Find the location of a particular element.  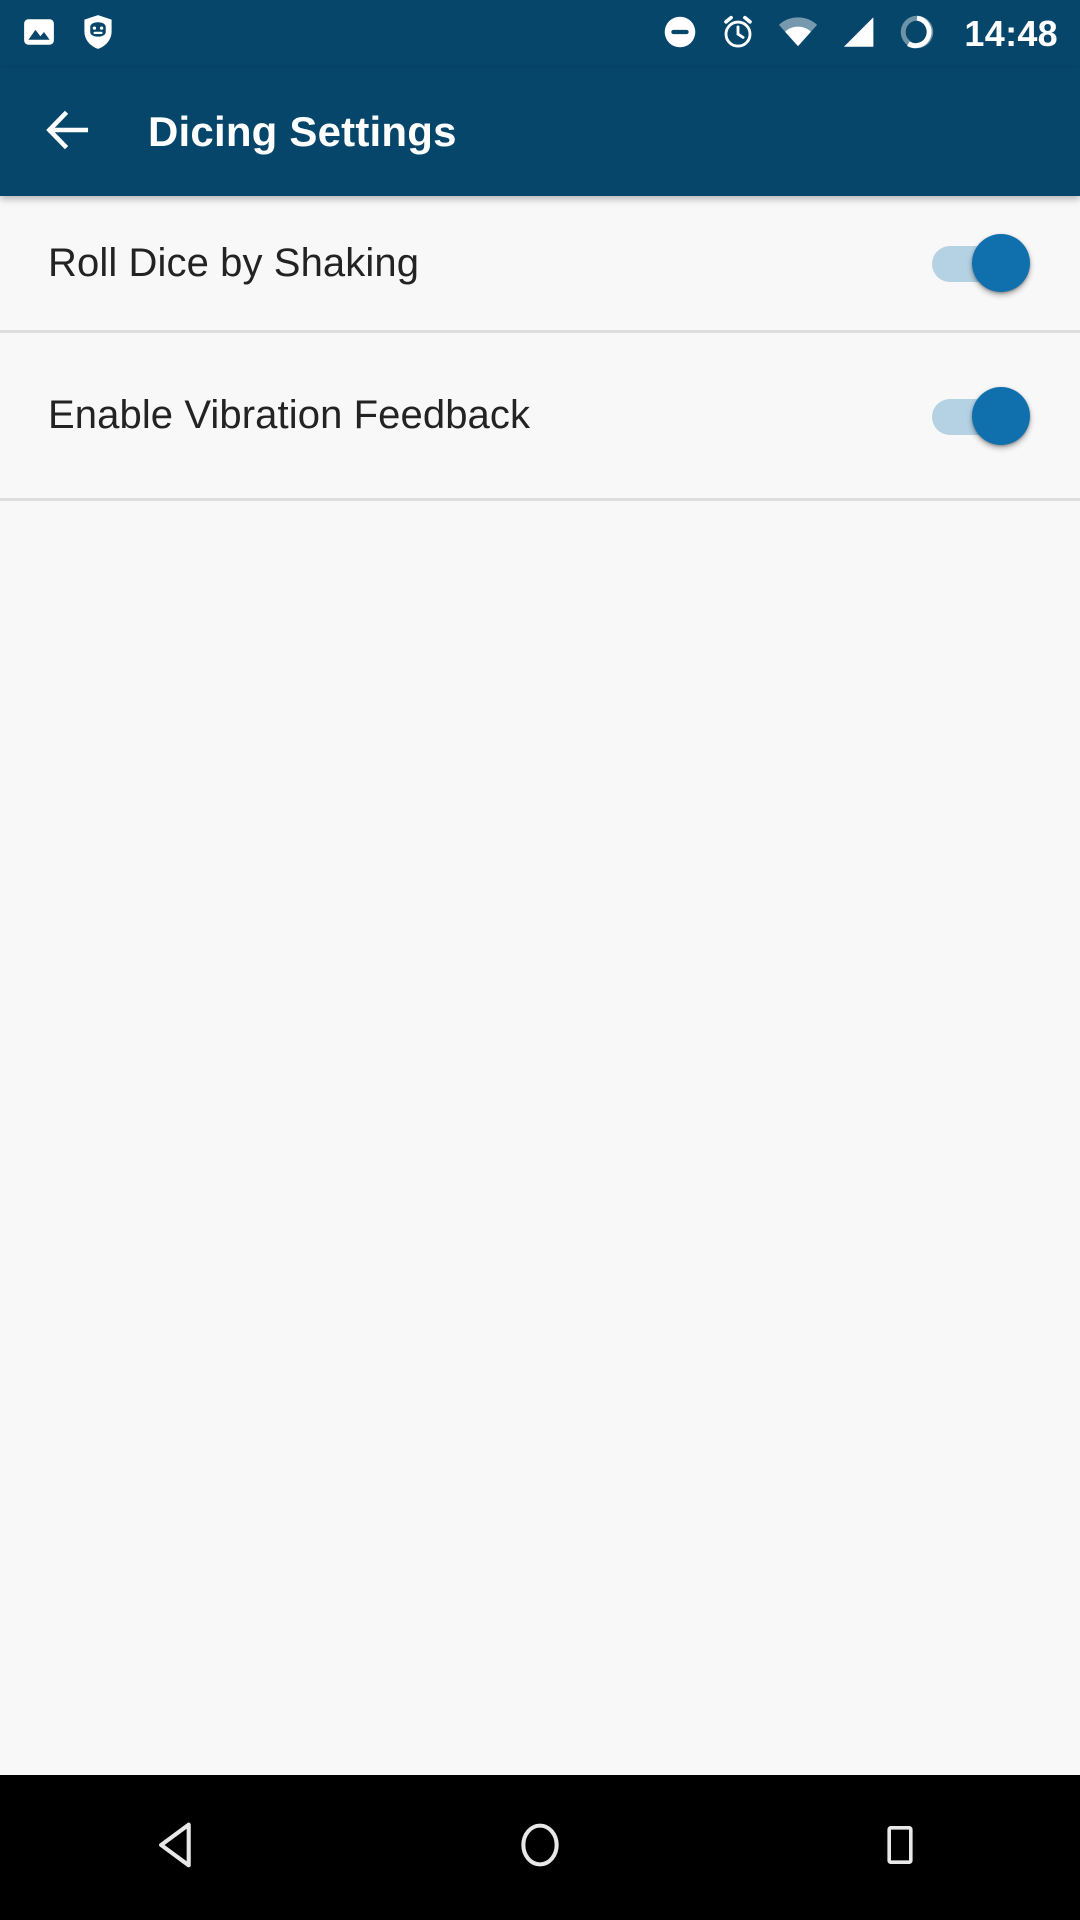

status-bar-left-icons is located at coordinates (68, 34).